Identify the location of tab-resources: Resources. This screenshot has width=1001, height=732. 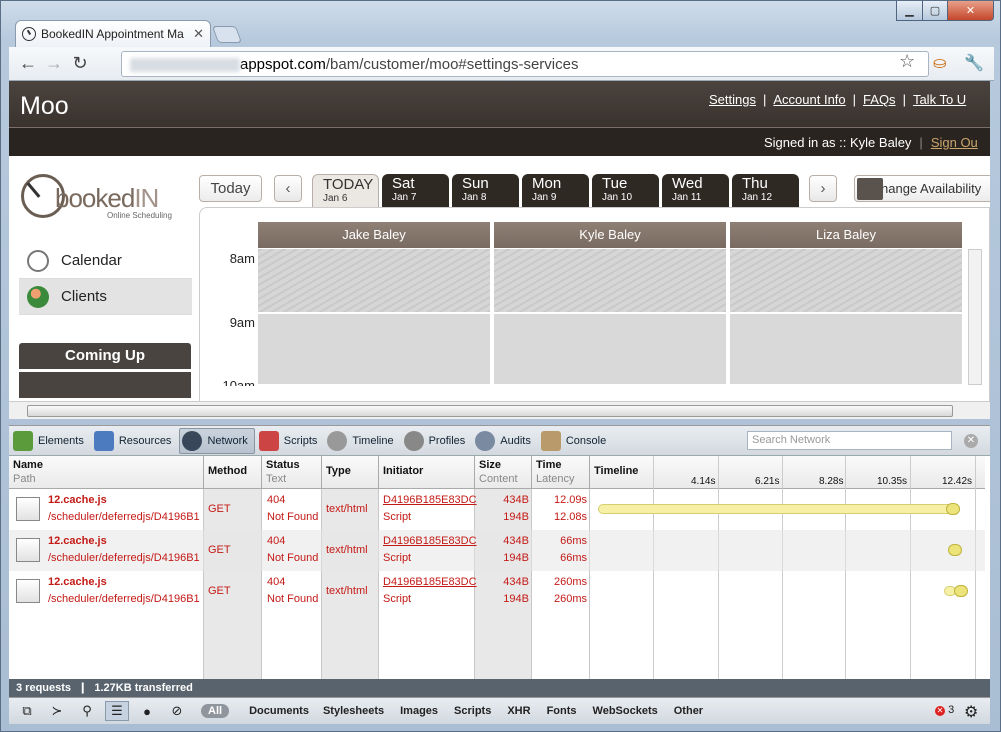
(135, 441).